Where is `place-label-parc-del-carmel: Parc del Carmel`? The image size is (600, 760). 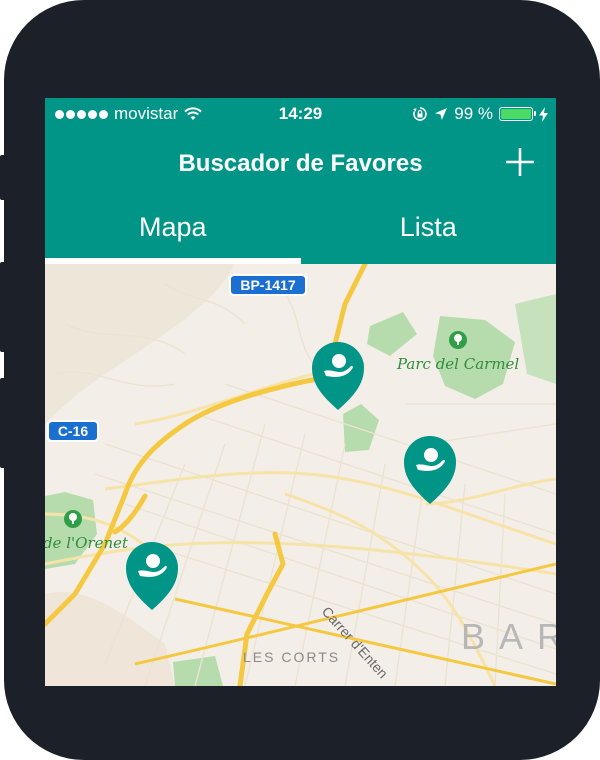
place-label-parc-del-carmel: Parc del Carmel is located at coordinates (457, 364).